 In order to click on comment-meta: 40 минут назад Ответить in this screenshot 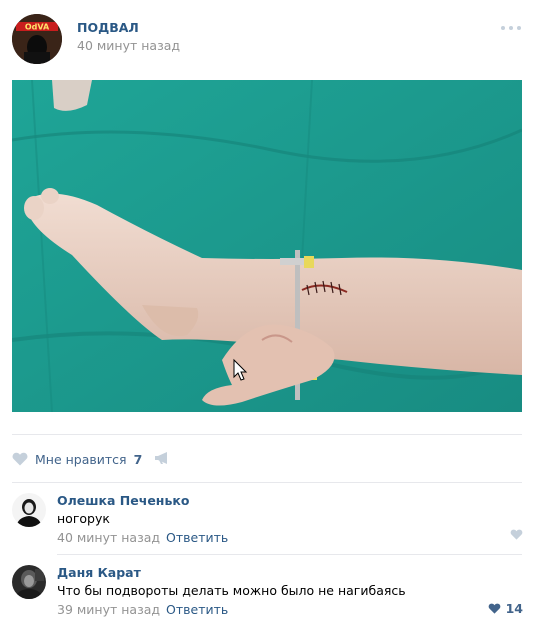, I will do `click(142, 537)`.